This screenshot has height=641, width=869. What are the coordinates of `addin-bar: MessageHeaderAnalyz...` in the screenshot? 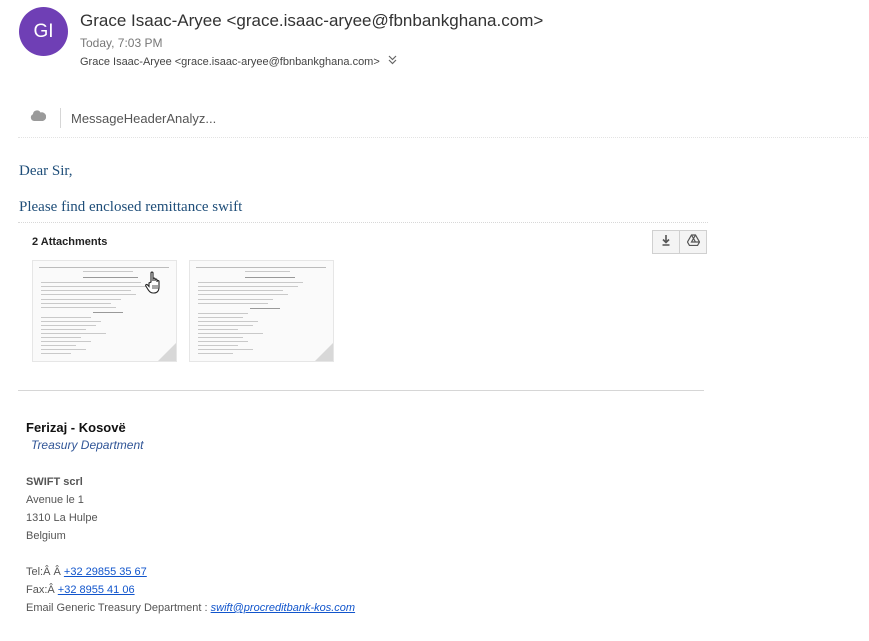 It's located at (123, 118).